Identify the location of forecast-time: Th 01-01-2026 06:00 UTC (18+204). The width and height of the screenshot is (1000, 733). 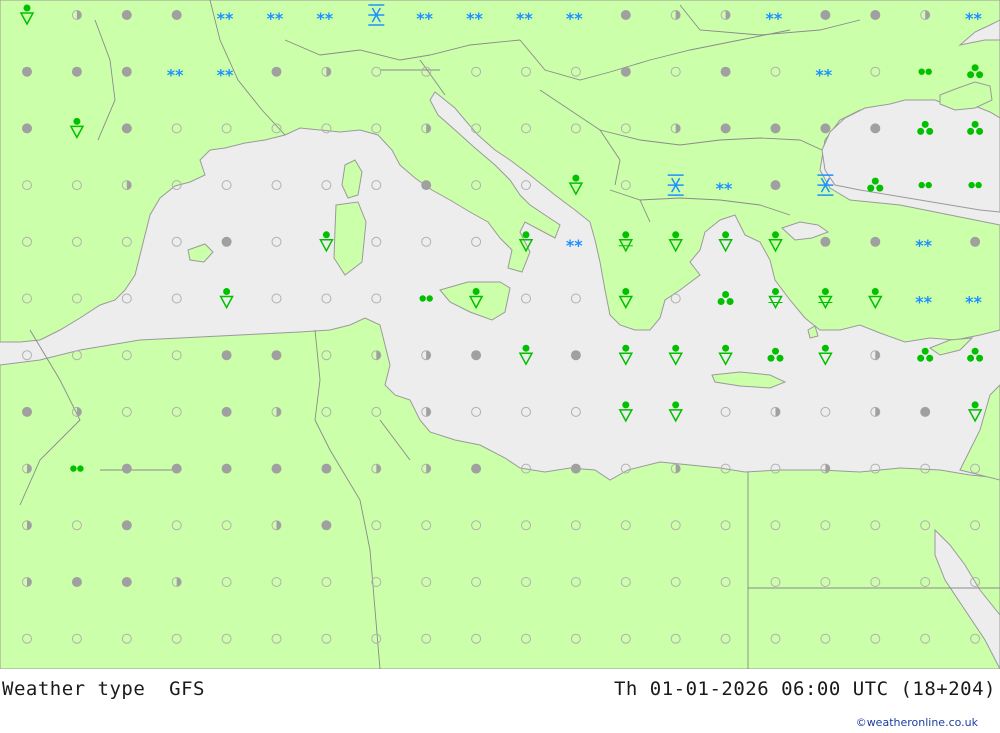
(804, 689).